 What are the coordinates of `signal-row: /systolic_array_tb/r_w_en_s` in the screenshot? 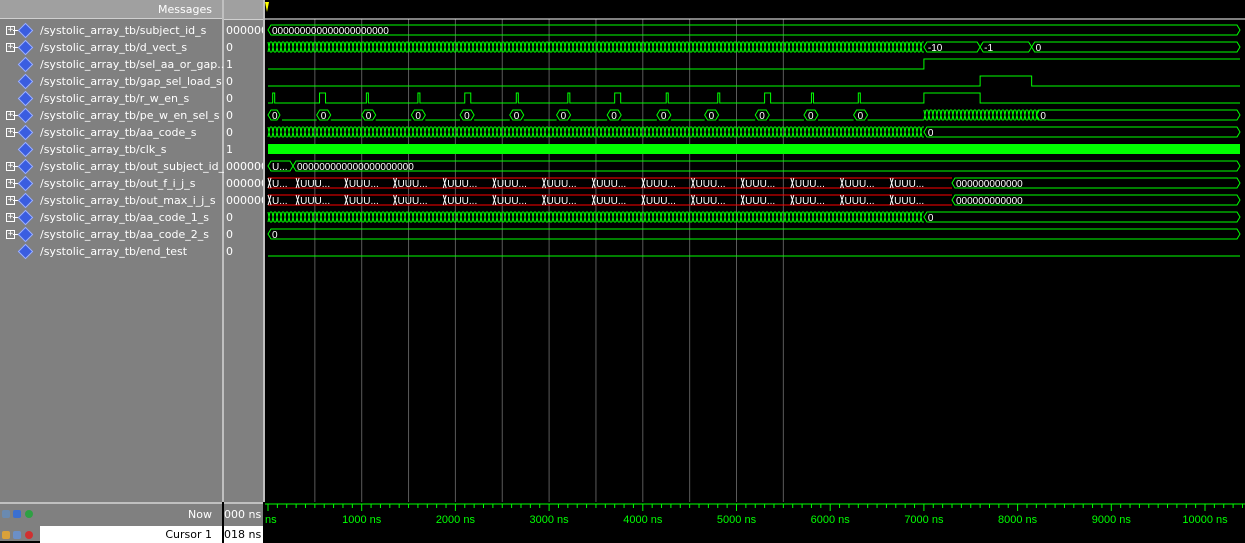 It's located at (111, 98).